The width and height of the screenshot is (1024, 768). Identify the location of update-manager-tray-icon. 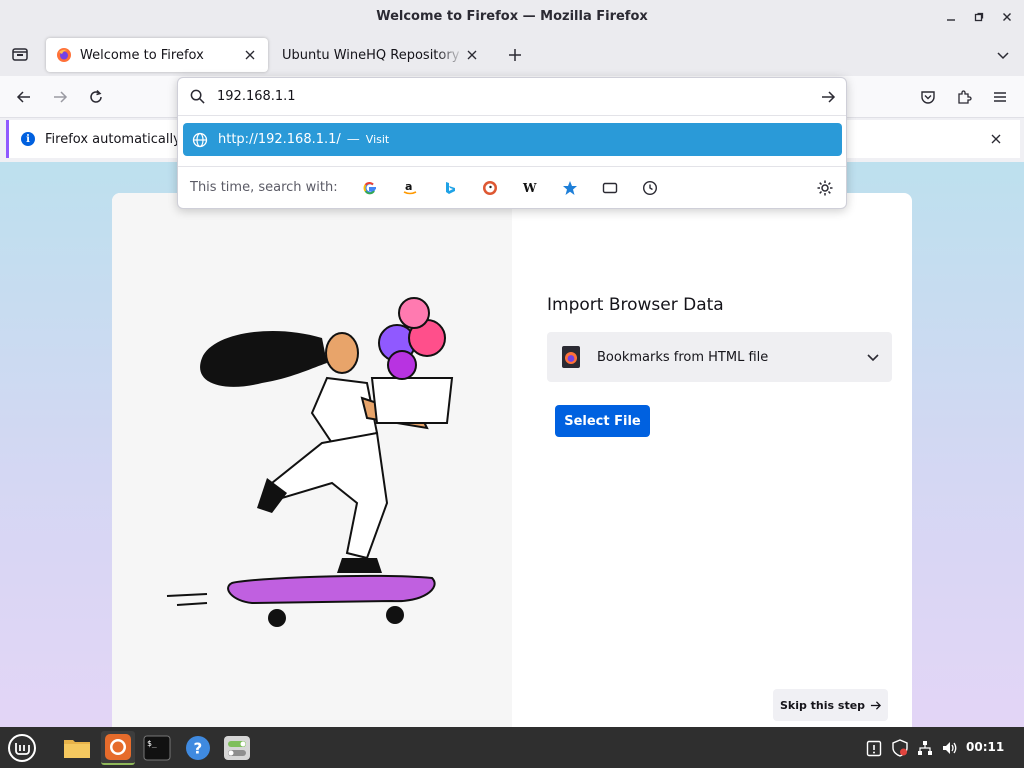
(874, 747).